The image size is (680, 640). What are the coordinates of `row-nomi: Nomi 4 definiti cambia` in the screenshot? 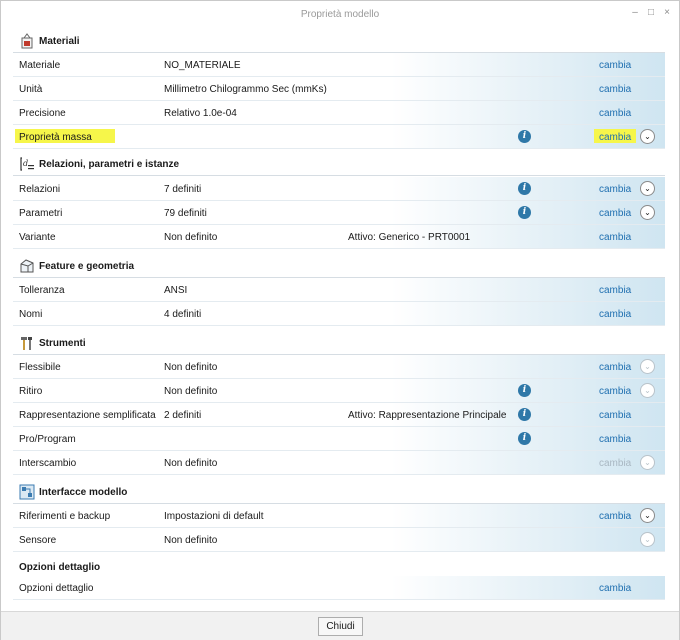 It's located at (339, 314).